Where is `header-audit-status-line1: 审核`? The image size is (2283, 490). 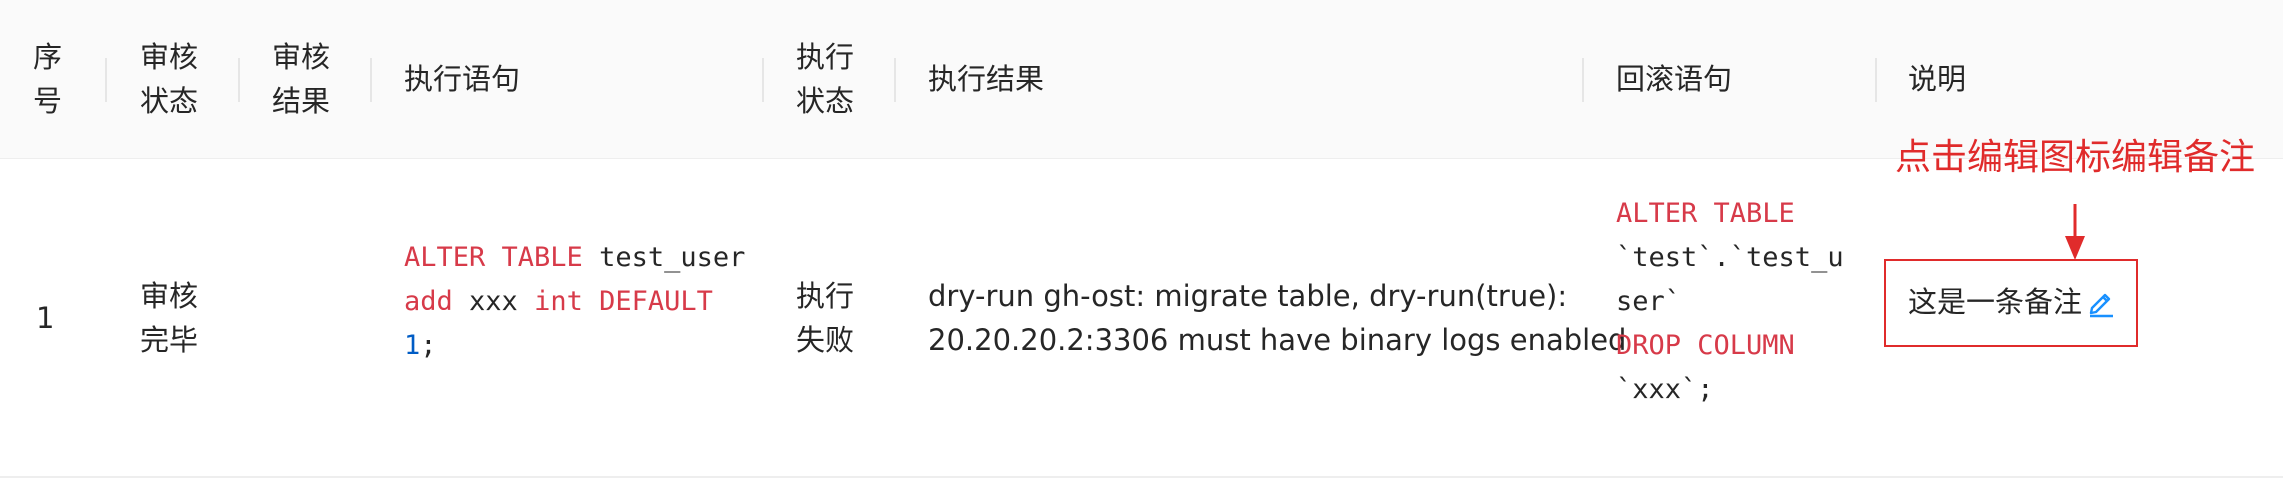 header-audit-status-line1: 审核 is located at coordinates (169, 57).